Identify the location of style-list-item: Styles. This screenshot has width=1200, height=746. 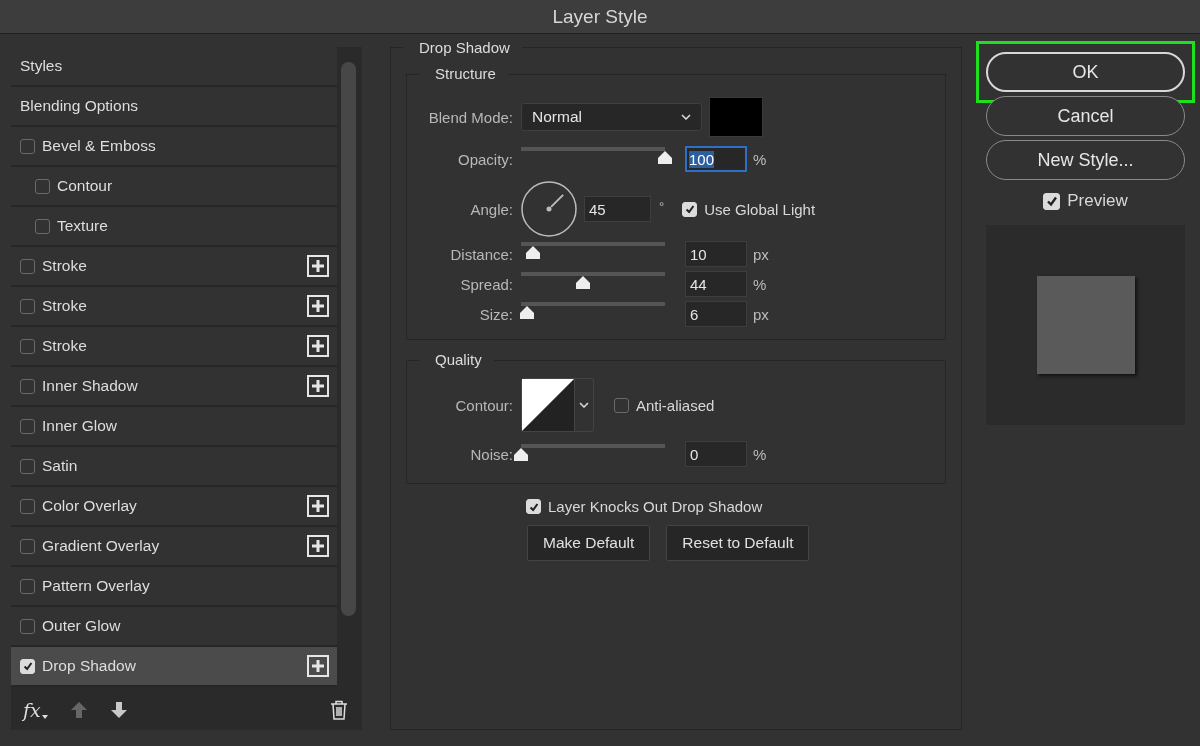
(174, 67).